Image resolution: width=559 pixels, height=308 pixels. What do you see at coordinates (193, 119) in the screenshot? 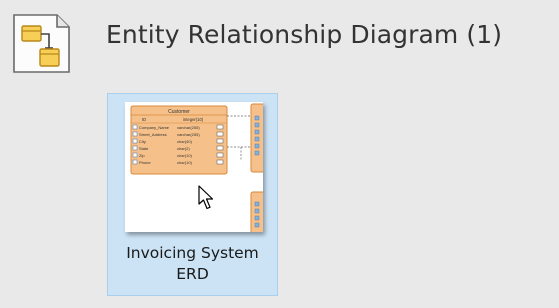
I see `entity-column-type: integer(10)` at bounding box center [193, 119].